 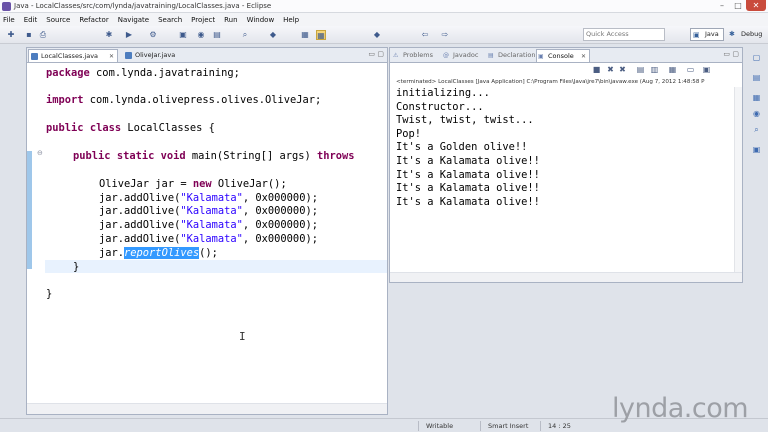 I want to click on fold-collapse-icon: ⊖, so click(x=40, y=153).